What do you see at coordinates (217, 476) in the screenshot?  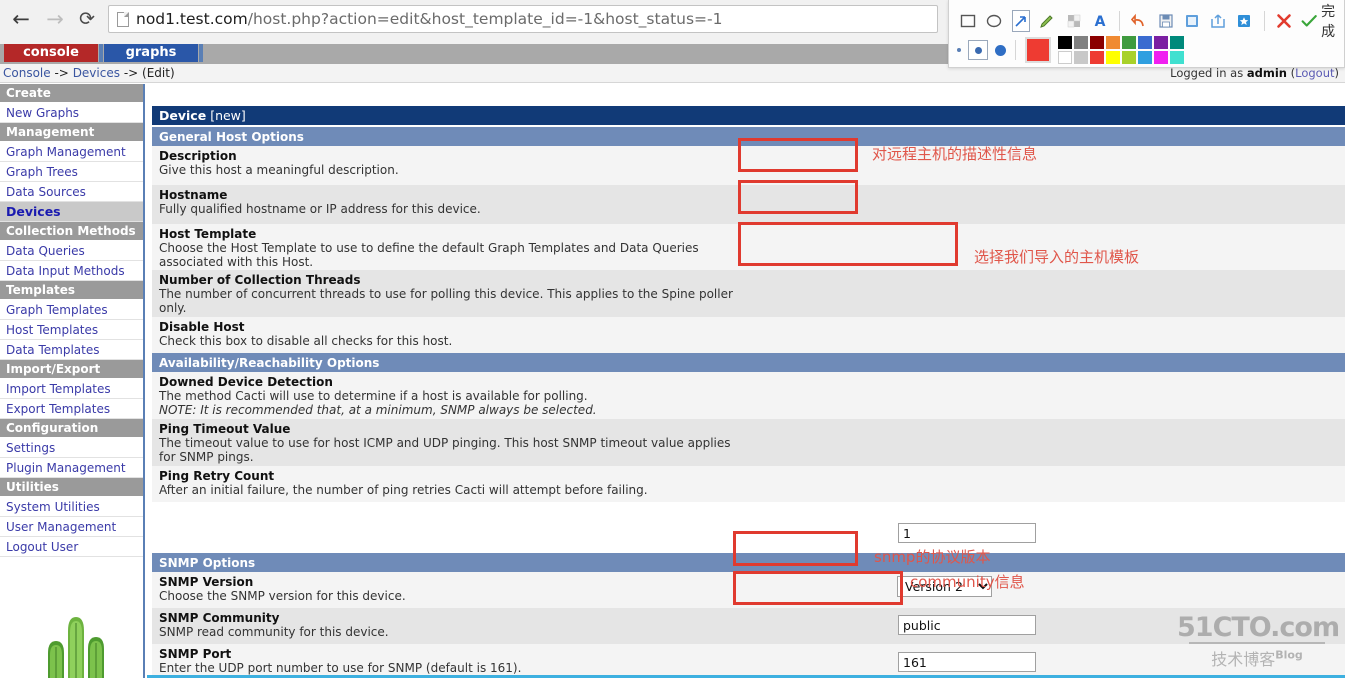 I see `label-ping-retry: Ping Retry Count` at bounding box center [217, 476].